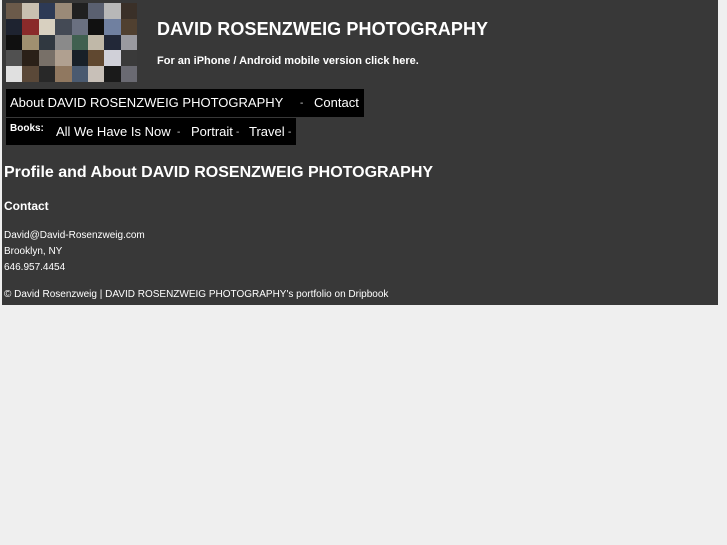 The width and height of the screenshot is (727, 545). I want to click on books-label: Books:, so click(27, 128).